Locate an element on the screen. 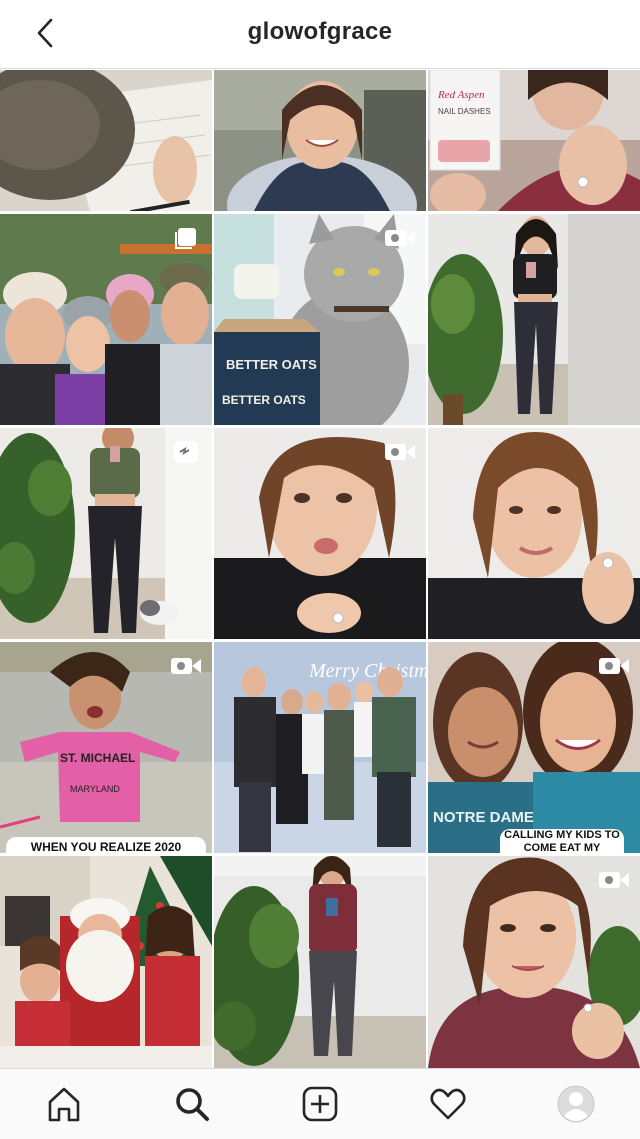 This screenshot has width=640, height=1139. oats-box-label-2: BETTER OATS is located at coordinates (264, 400).